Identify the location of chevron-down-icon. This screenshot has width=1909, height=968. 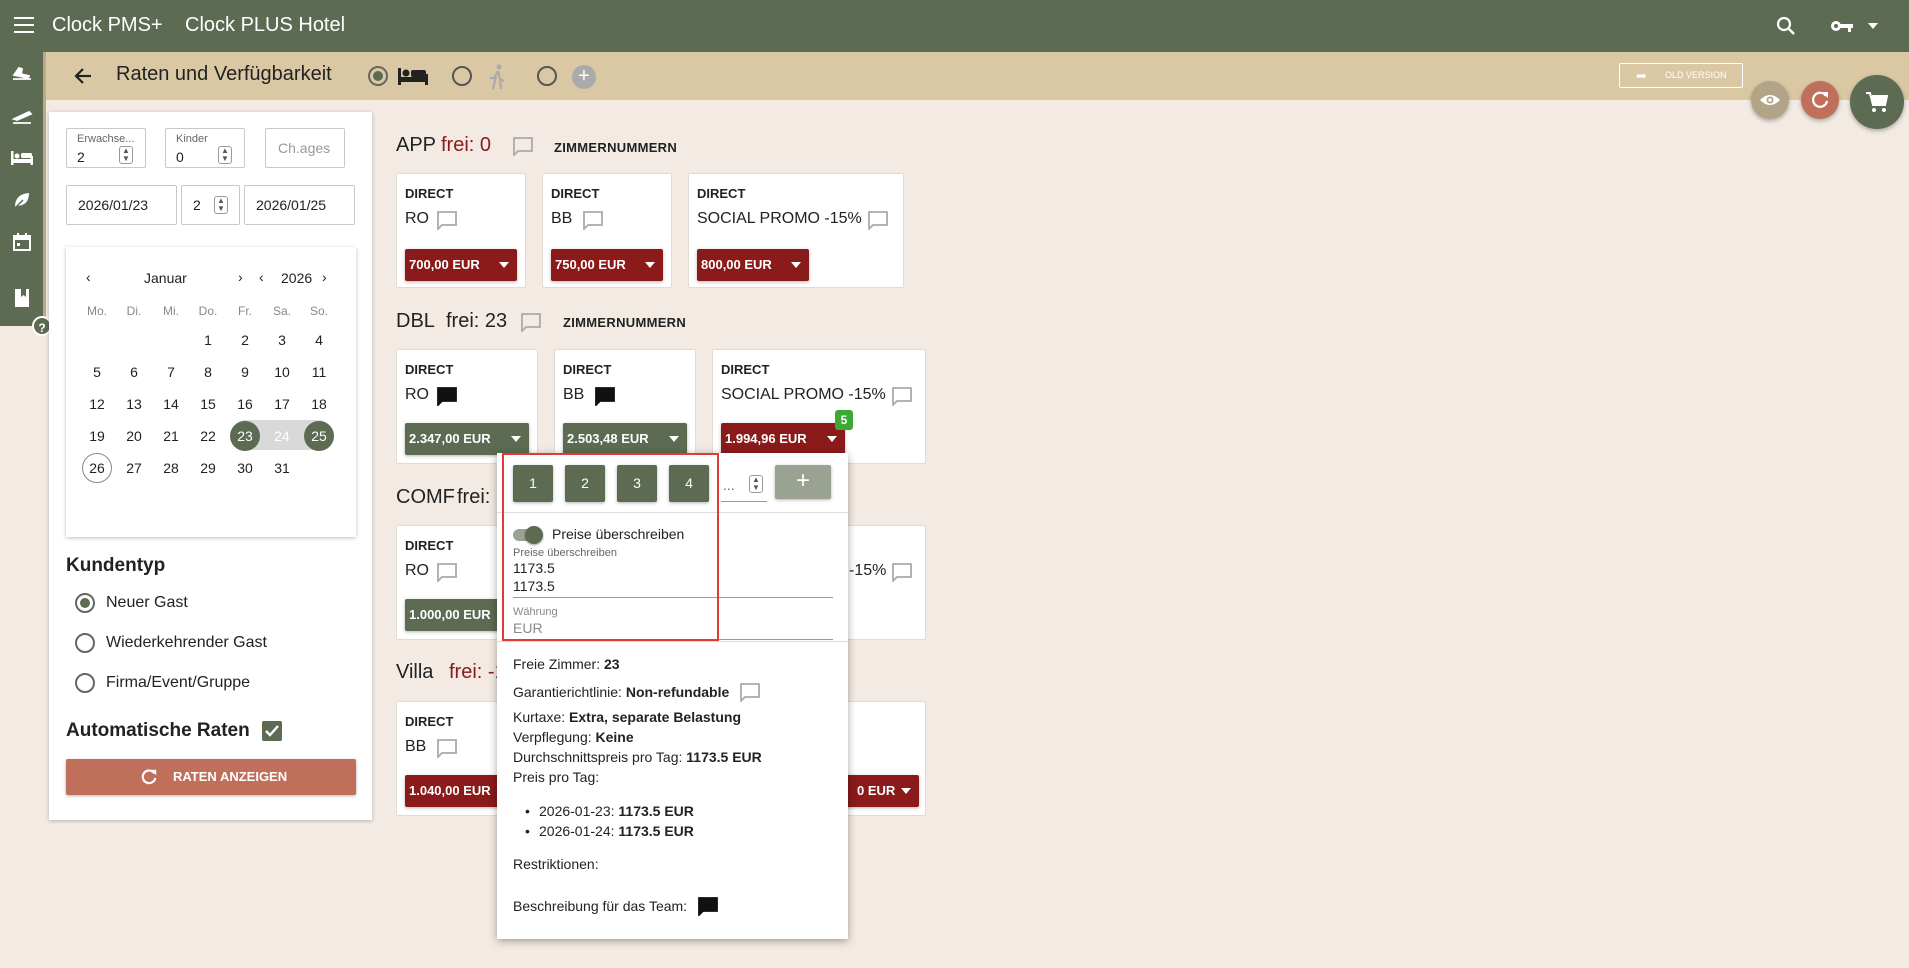
(1873, 26).